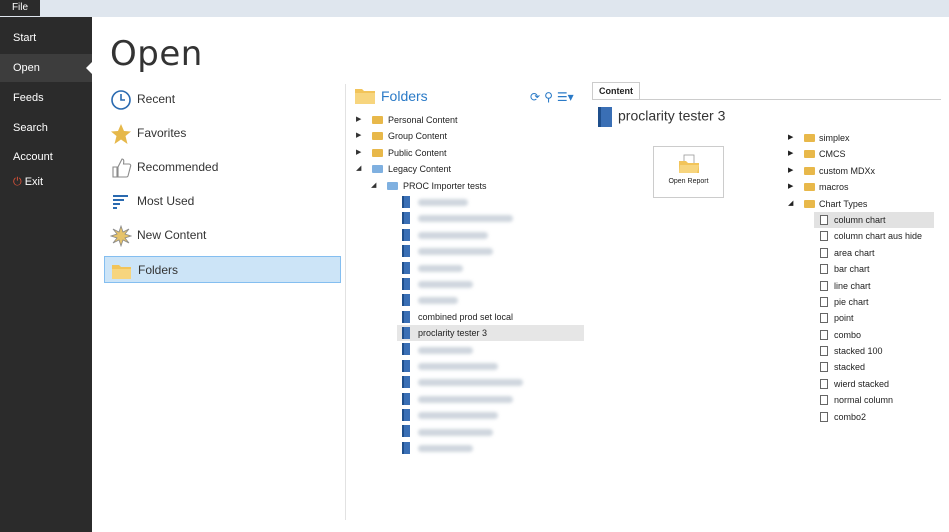 The width and height of the screenshot is (949, 532). I want to click on nav-open: Open, so click(46, 68).